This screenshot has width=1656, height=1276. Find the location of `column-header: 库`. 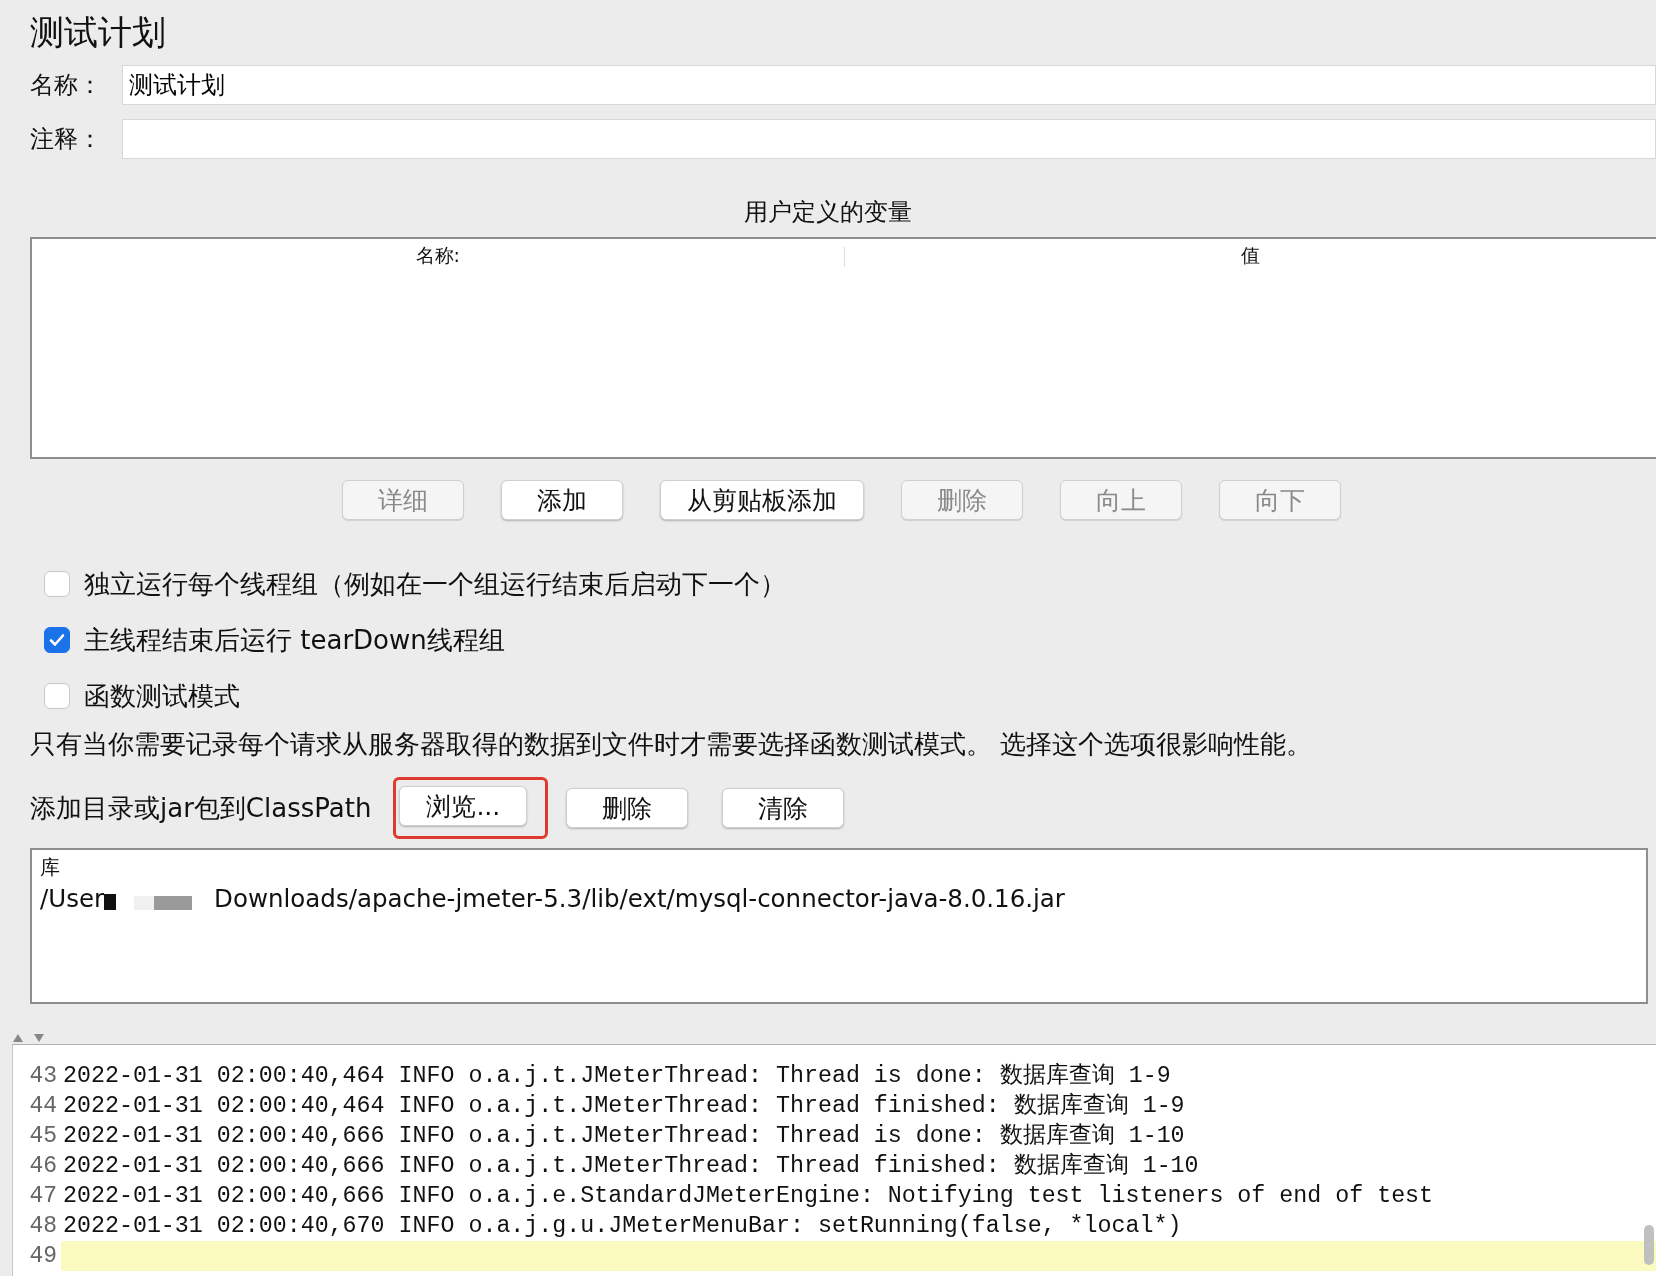

column-header: 库 is located at coordinates (50, 867).